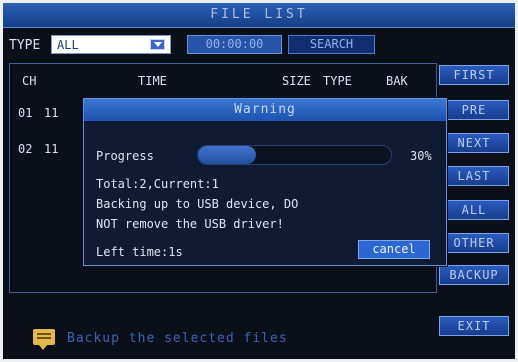 Image resolution: width=518 pixels, height=362 pixels. I want to click on column-bak: BAK, so click(397, 81).